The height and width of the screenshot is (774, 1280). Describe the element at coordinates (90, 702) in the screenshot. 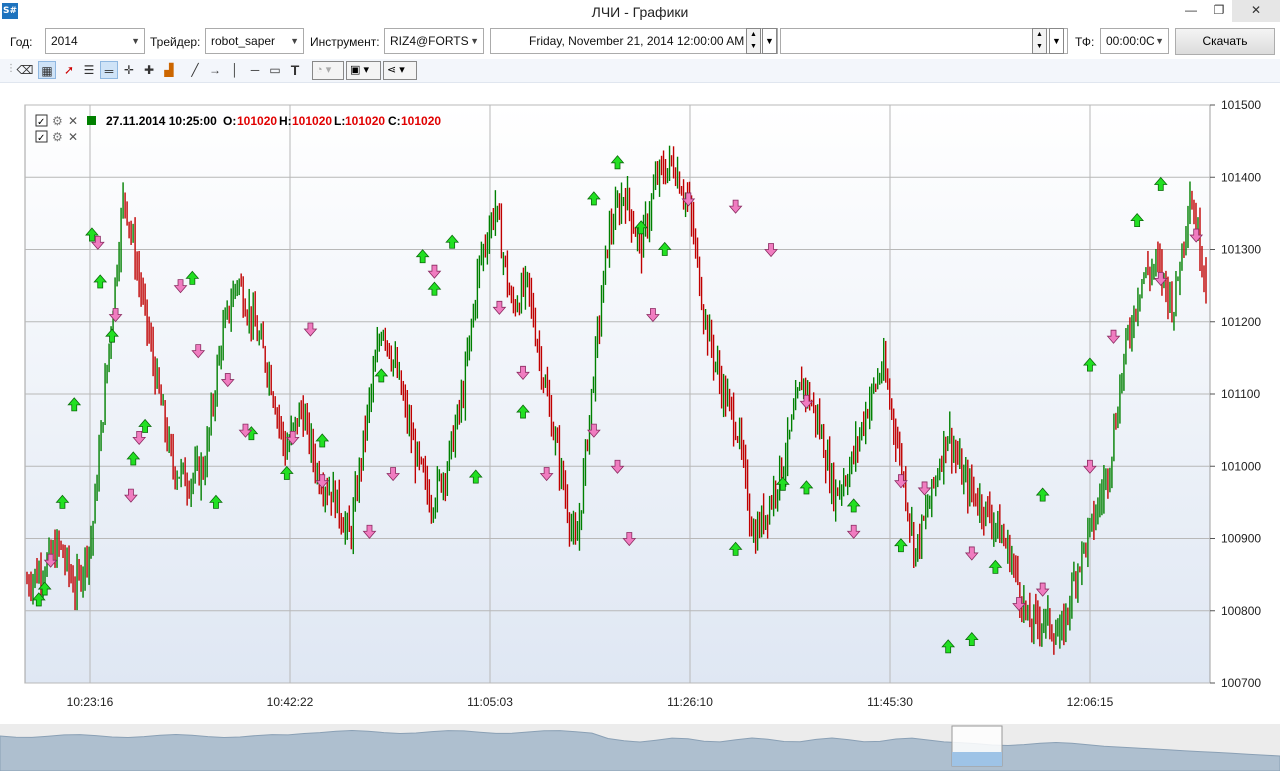

I see `x-tick-label: 10:23:16` at that location.